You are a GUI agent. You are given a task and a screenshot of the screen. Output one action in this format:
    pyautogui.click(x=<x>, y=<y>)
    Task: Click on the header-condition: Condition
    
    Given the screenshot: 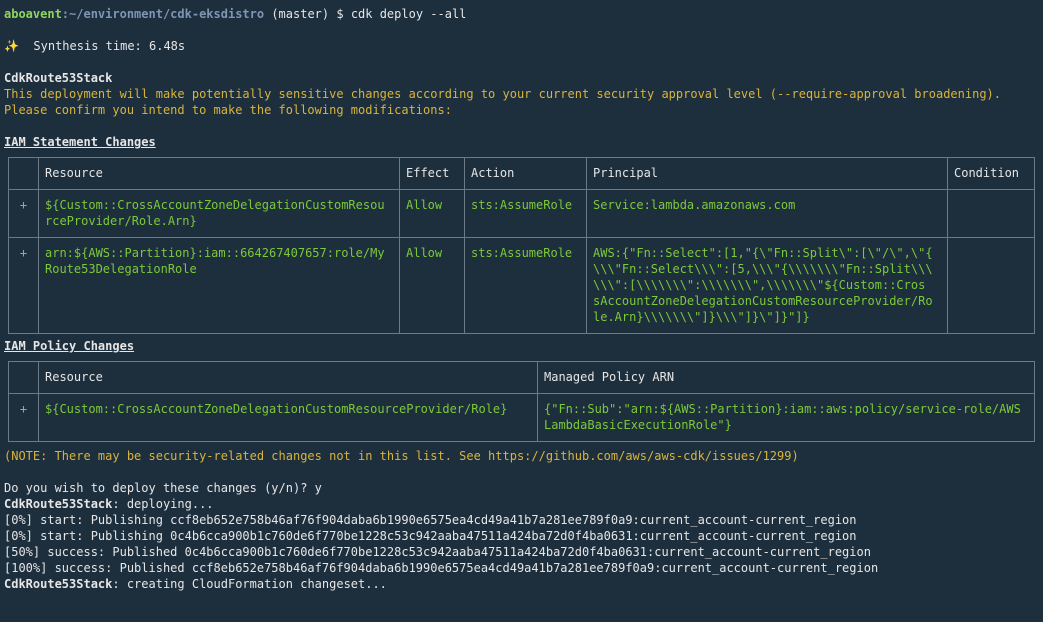 What is the action you would take?
    pyautogui.click(x=991, y=173)
    